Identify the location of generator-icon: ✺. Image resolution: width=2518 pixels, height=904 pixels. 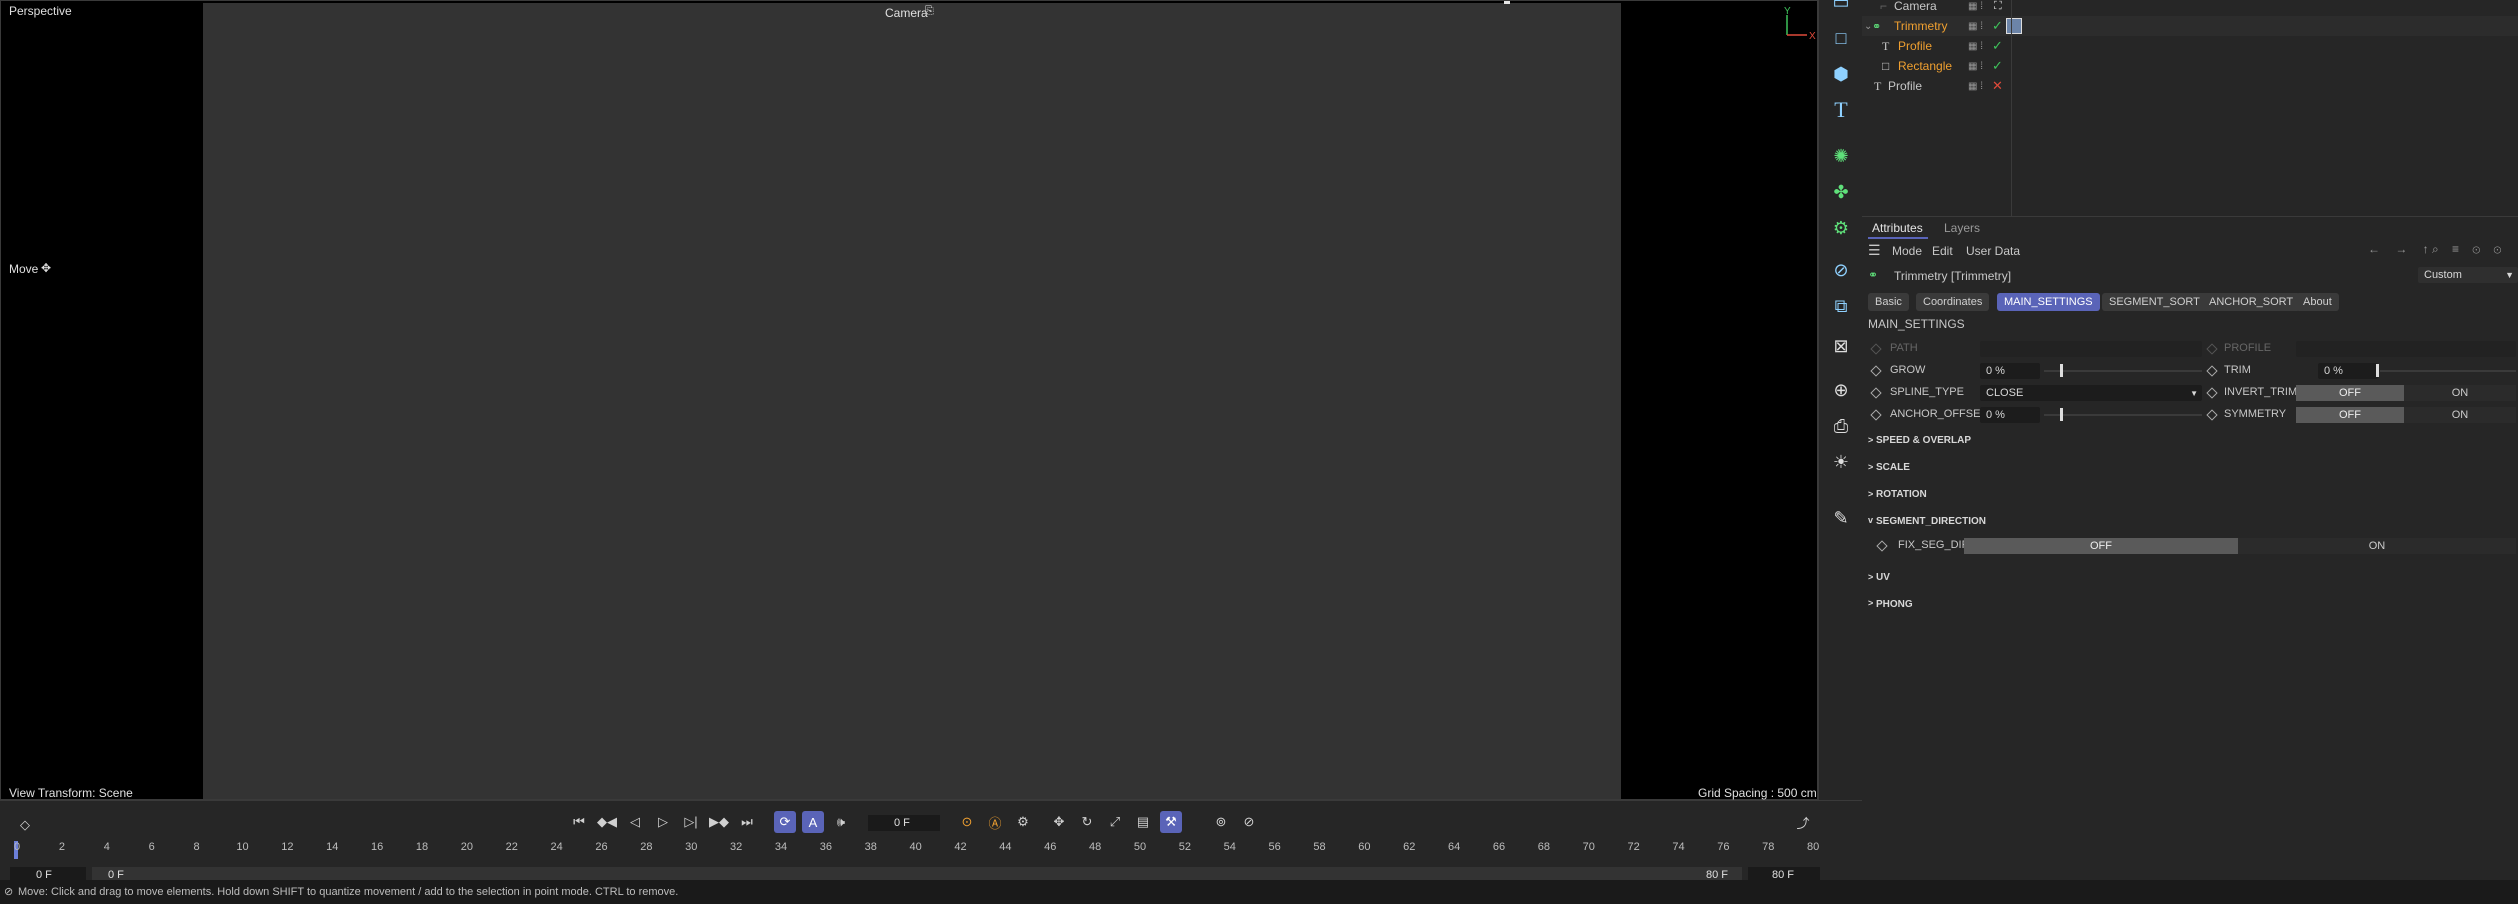
(1841, 156).